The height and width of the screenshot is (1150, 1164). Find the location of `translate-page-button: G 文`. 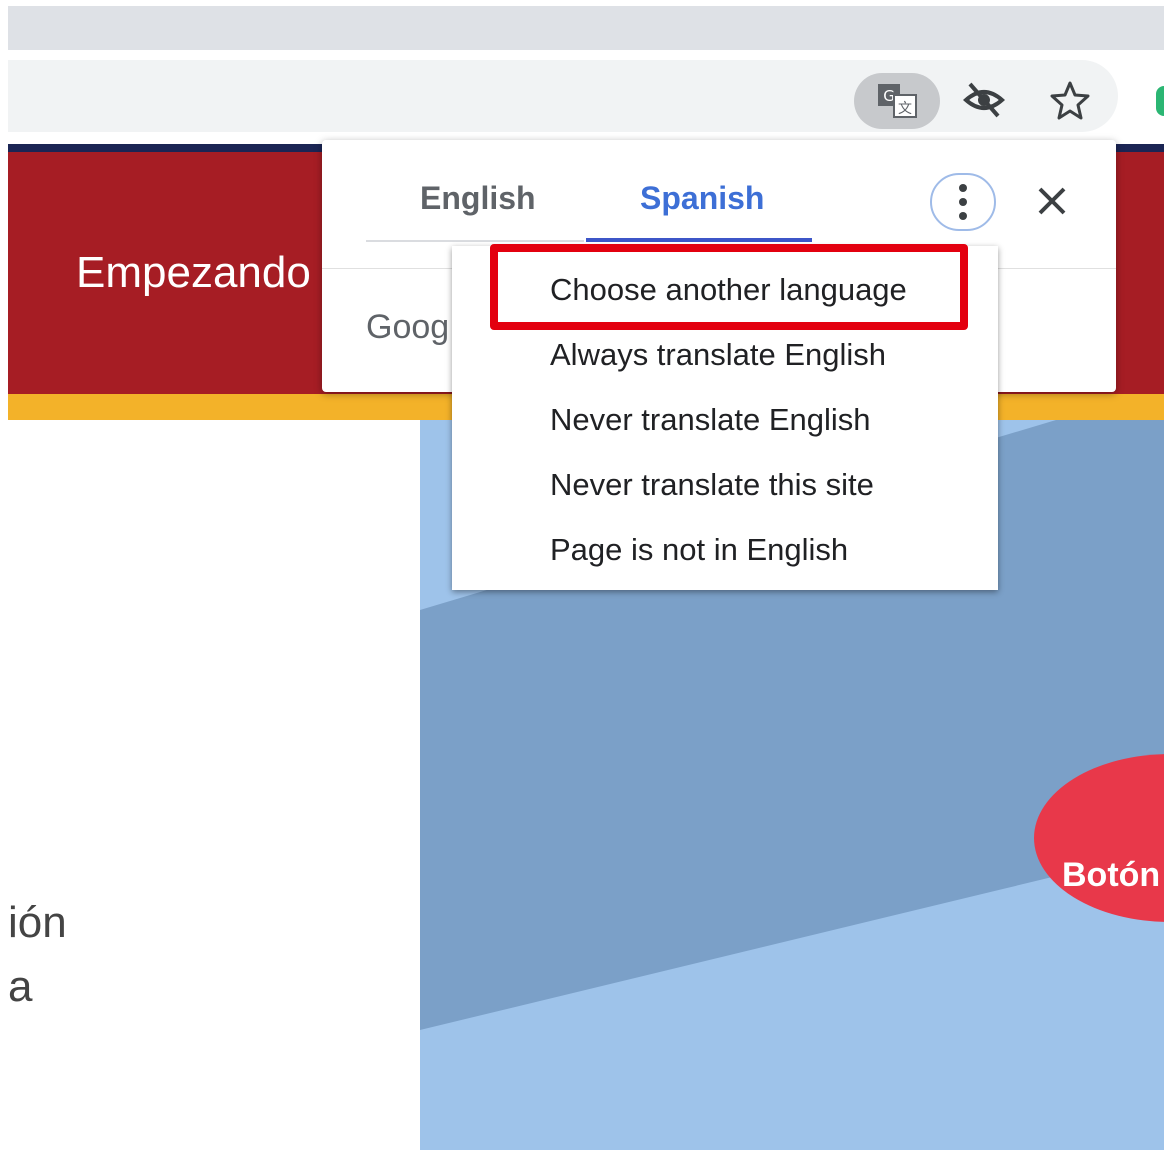

translate-page-button: G 文 is located at coordinates (897, 101).